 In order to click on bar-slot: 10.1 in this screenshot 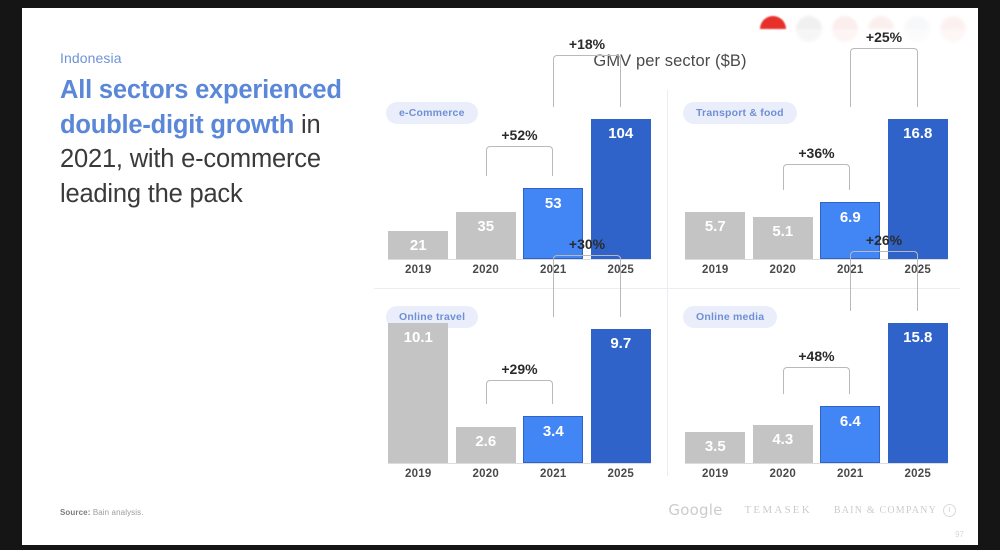, I will do `click(418, 393)`.